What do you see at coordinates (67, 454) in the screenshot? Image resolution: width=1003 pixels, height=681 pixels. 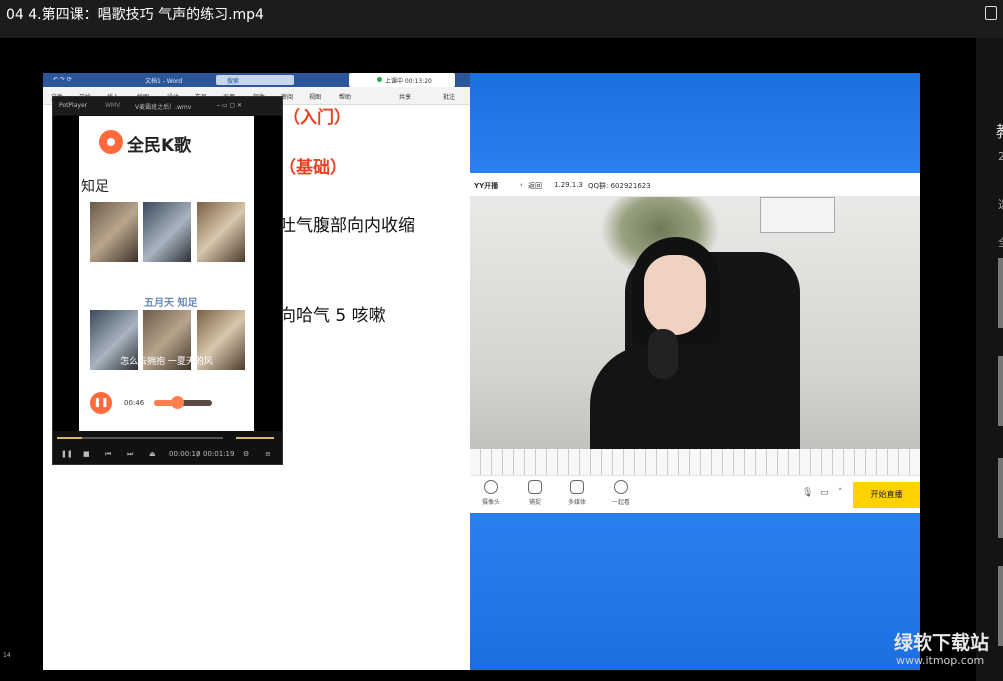 I see `play-pause-icon: ❚❚` at bounding box center [67, 454].